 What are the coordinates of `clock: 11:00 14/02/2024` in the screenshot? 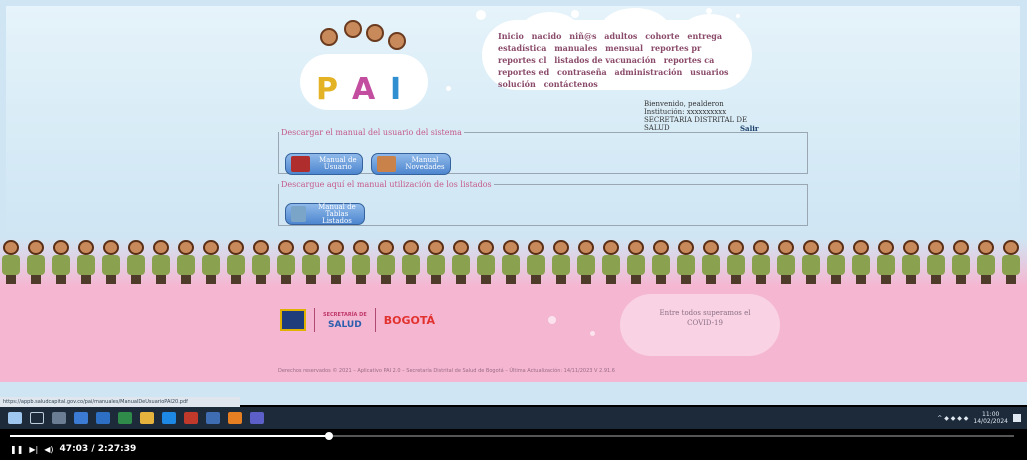 It's located at (990, 418).